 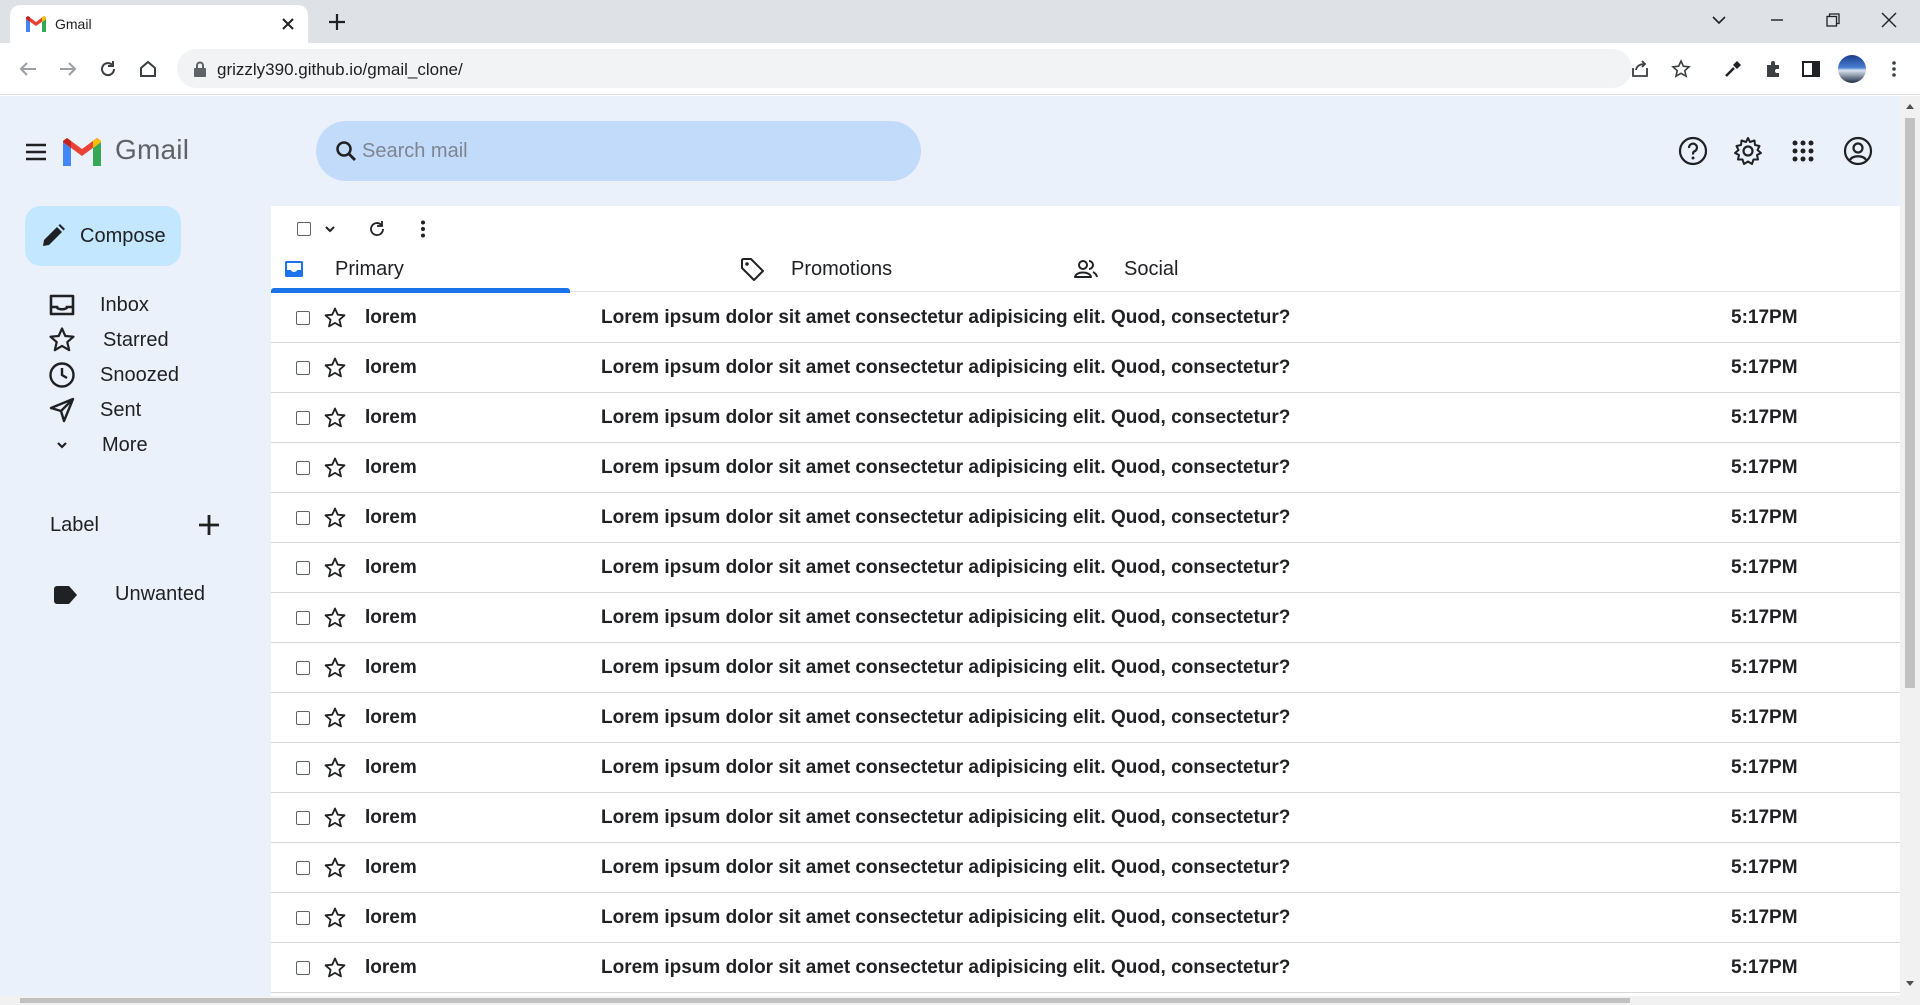 I want to click on browser-profile-avatar, so click(x=1852, y=69).